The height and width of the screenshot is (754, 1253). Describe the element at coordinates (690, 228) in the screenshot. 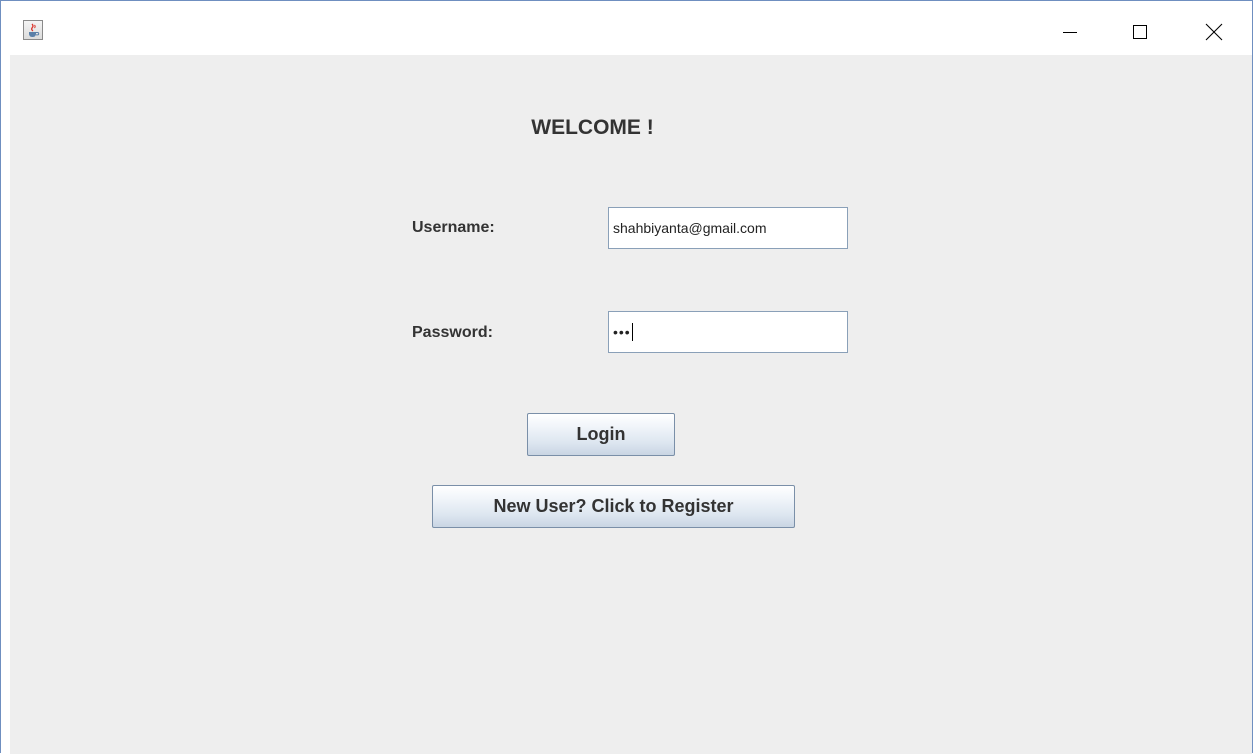

I see `username-value: shahbiyanta@gmail.com` at that location.